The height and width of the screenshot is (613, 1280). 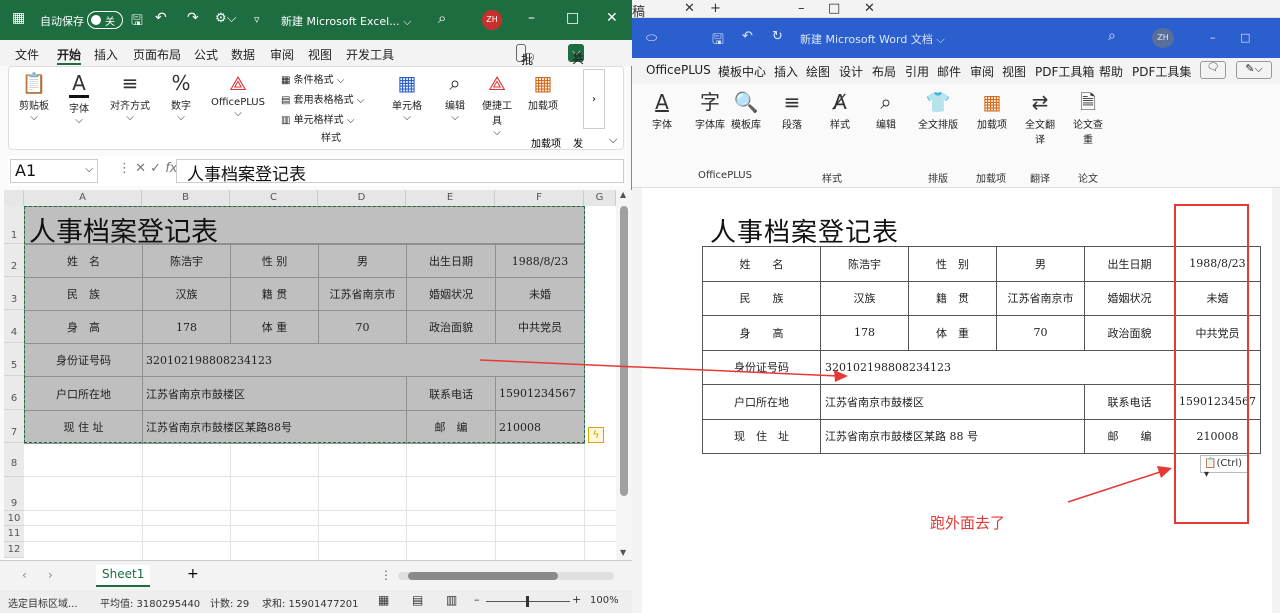 I want to click on arrow-overflow-line, so click(x=1114, y=487).